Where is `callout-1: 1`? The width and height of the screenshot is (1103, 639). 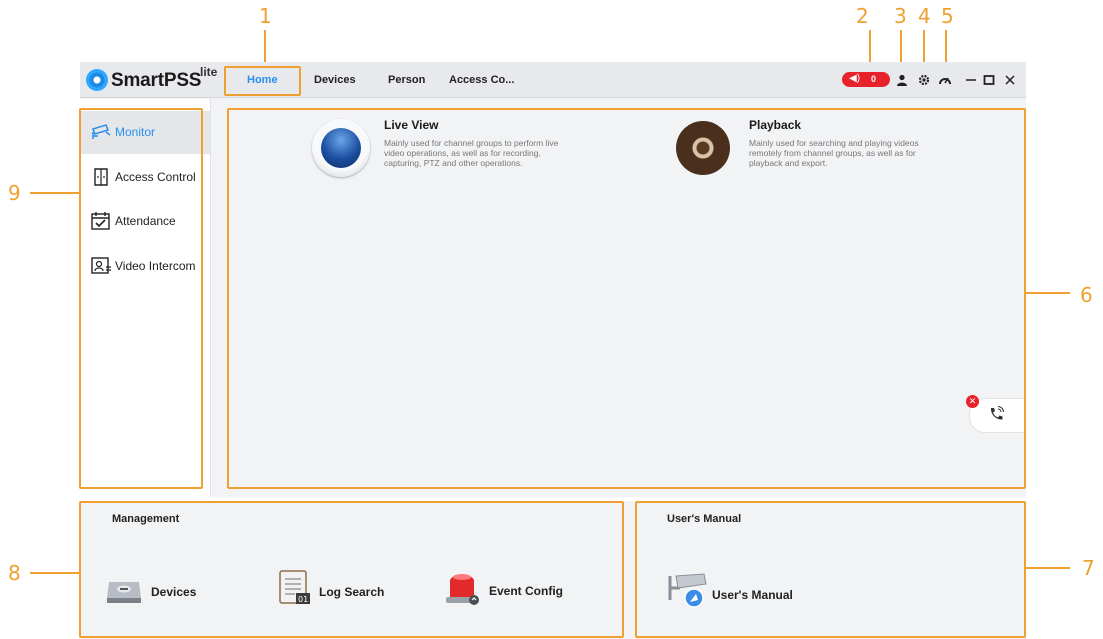 callout-1: 1 is located at coordinates (265, 16).